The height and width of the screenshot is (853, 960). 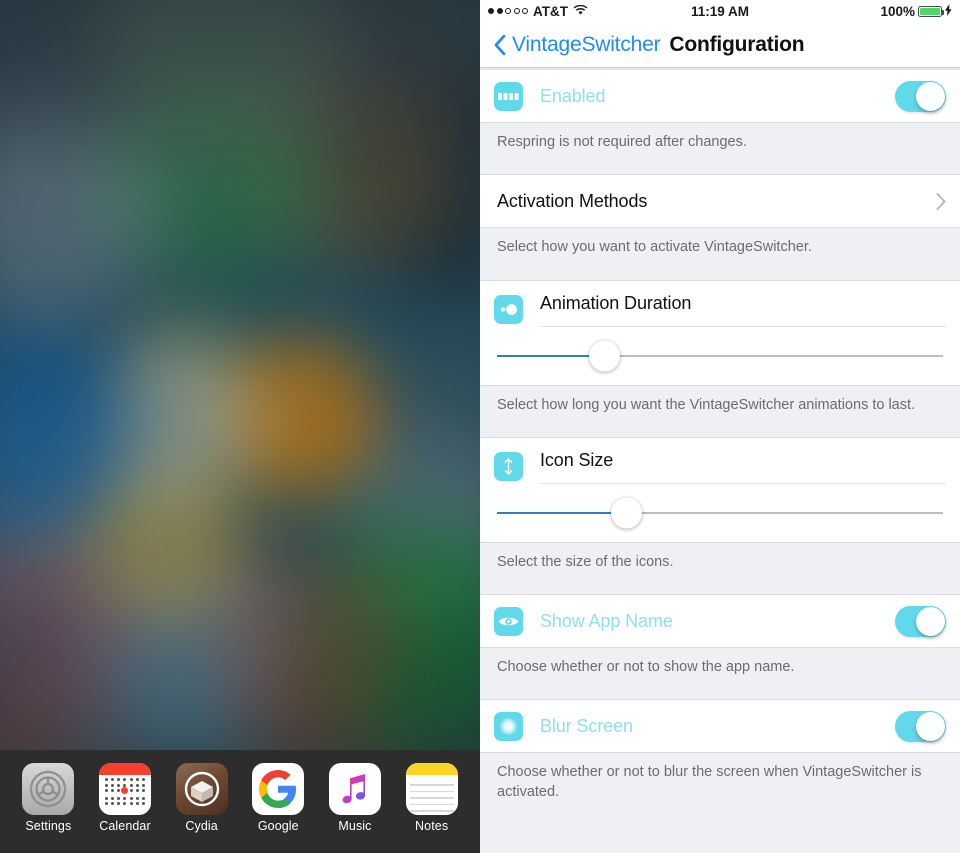 What do you see at coordinates (941, 201) in the screenshot?
I see `chevron-right-icon` at bounding box center [941, 201].